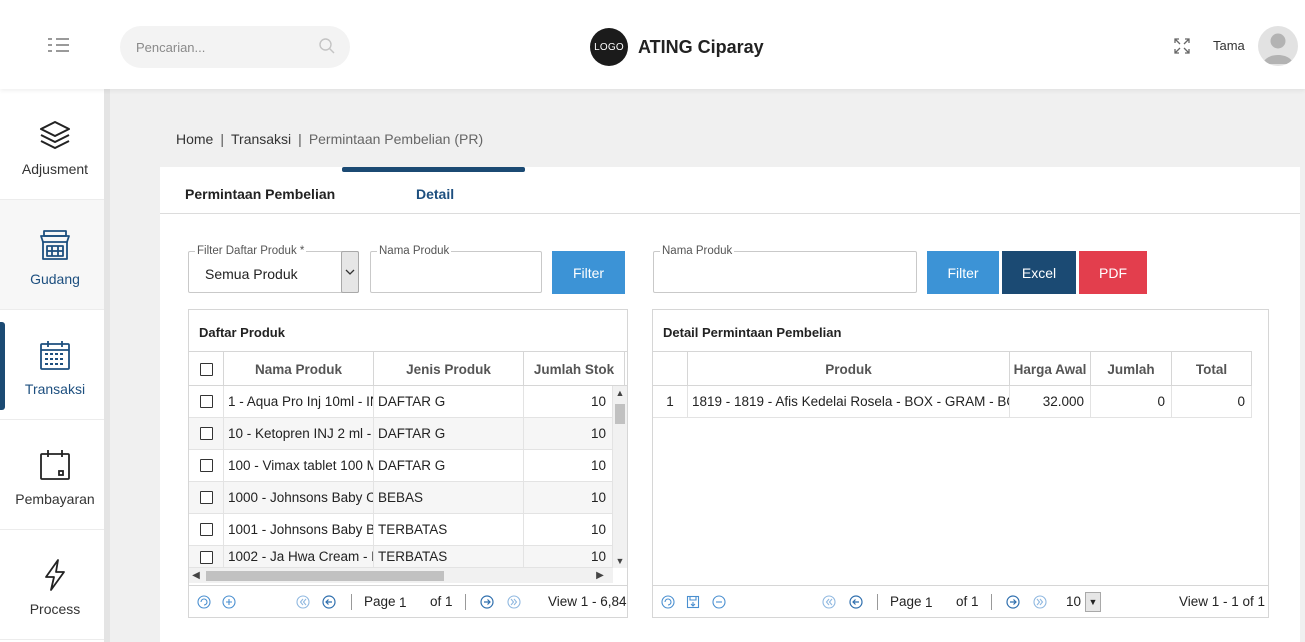  I want to click on column-header: Total, so click(1212, 369).